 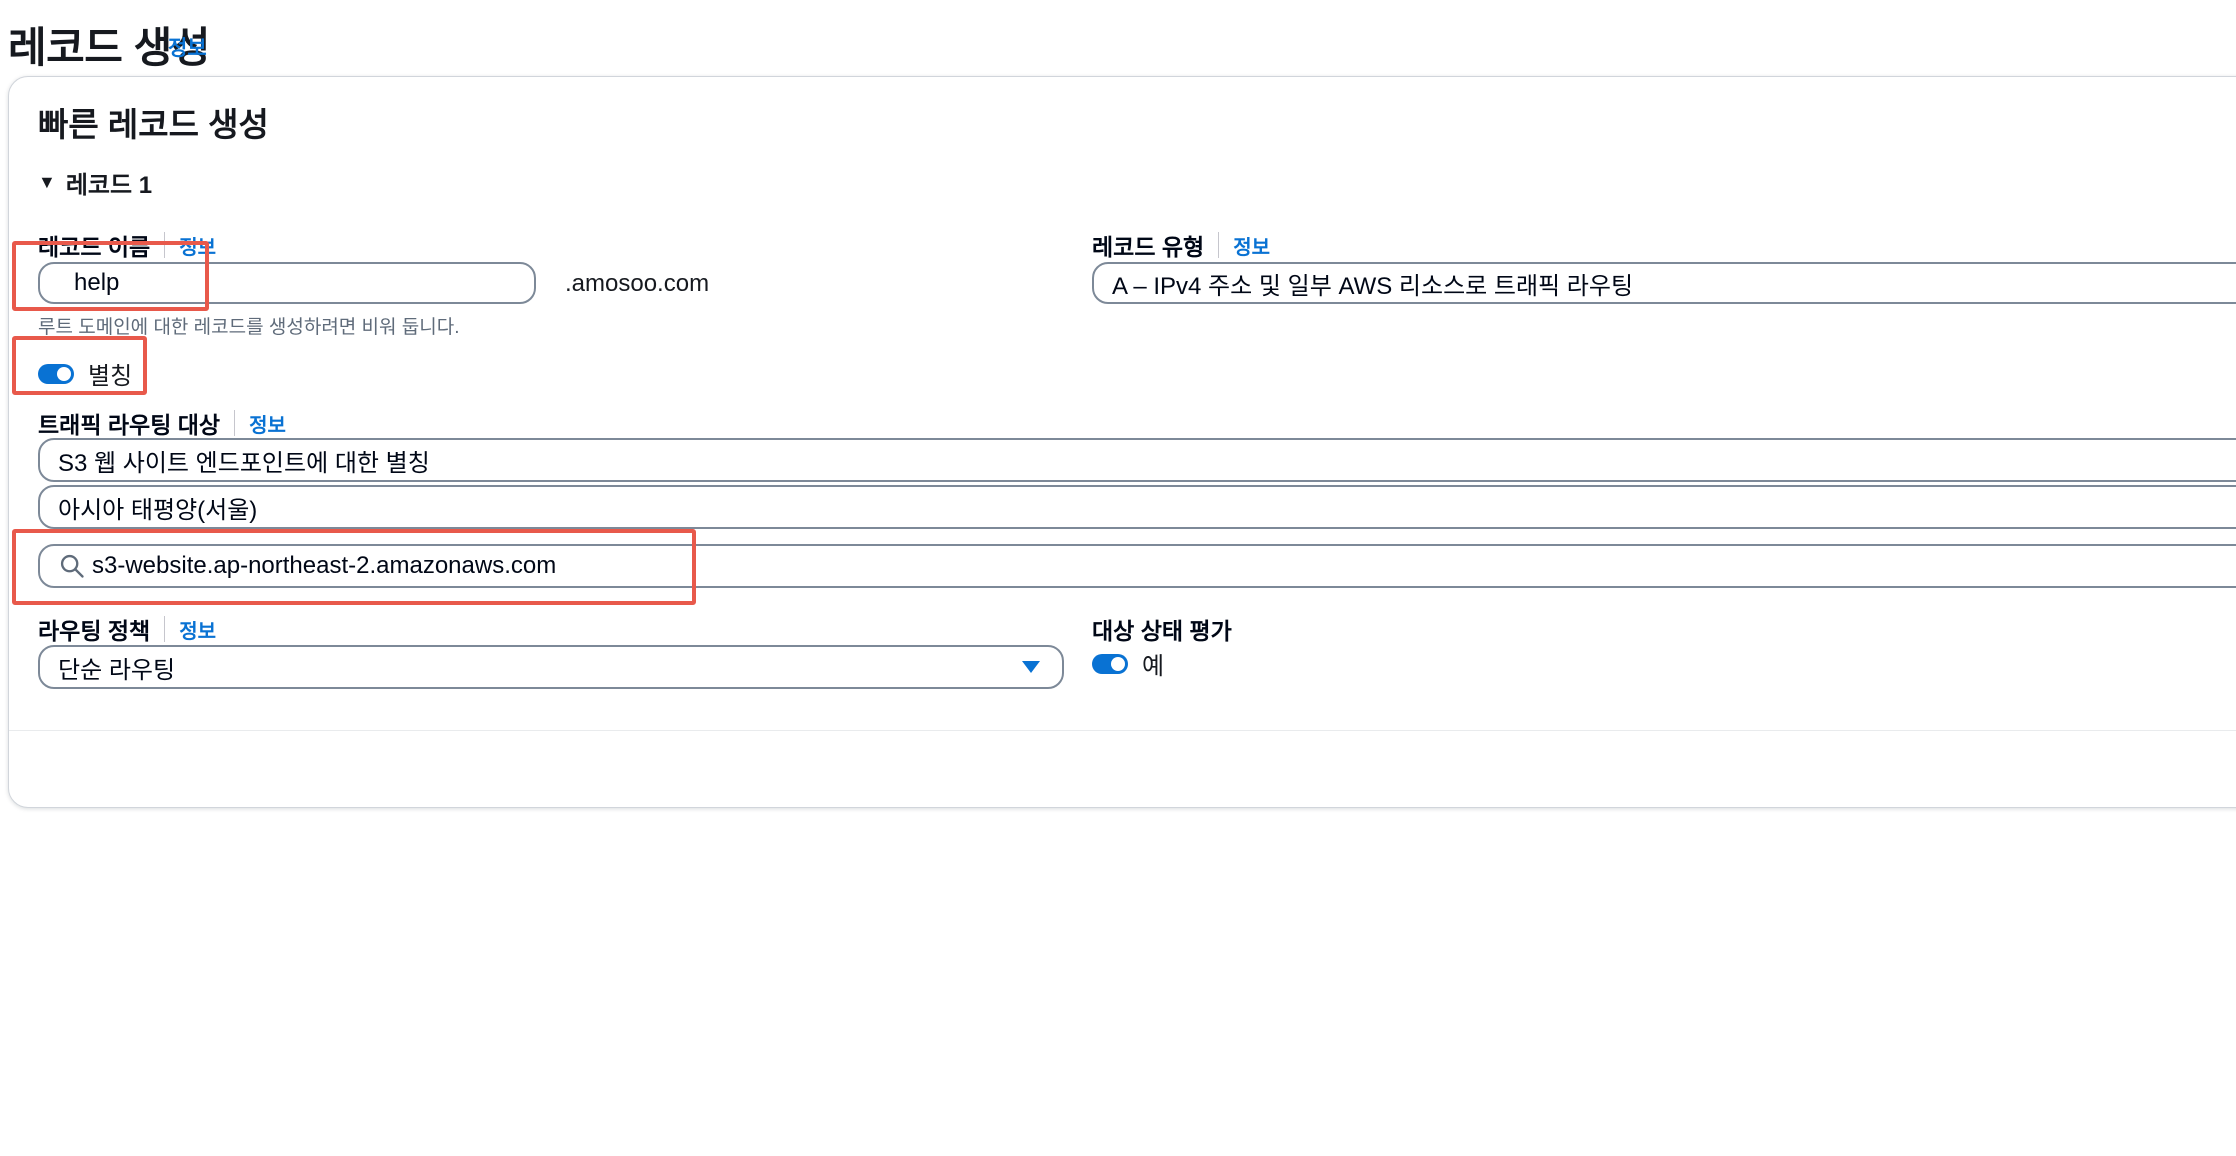 What do you see at coordinates (1162, 631) in the screenshot?
I see `health-eval-label: 대상 상태 평가` at bounding box center [1162, 631].